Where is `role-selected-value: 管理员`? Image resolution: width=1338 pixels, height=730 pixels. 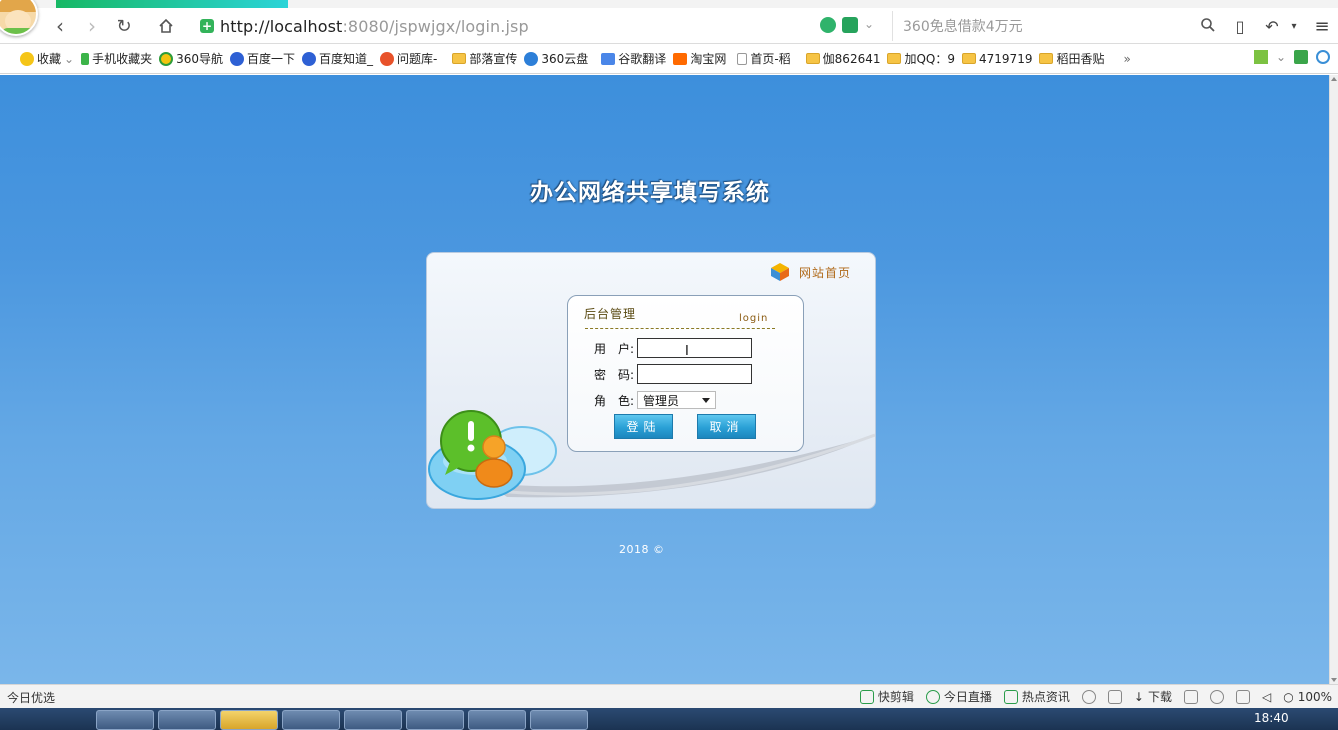 role-selected-value: 管理员 is located at coordinates (661, 400).